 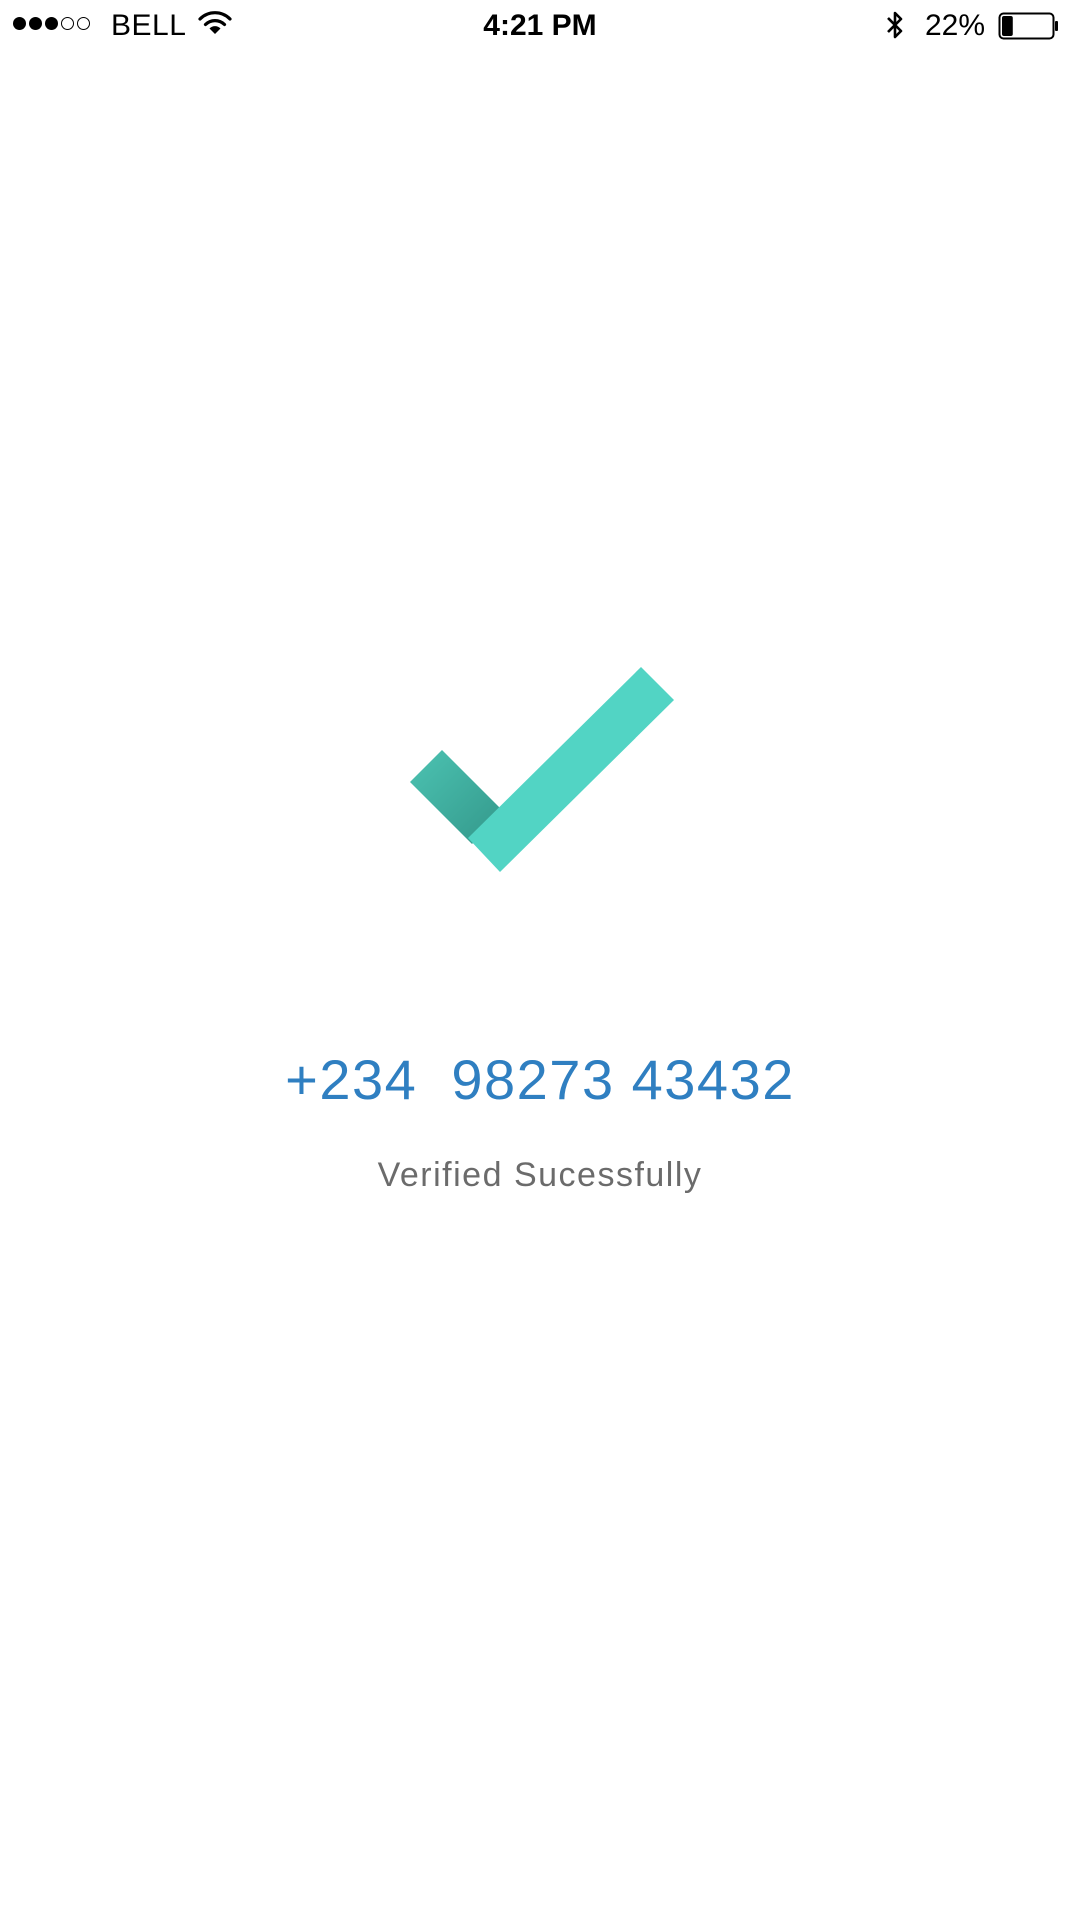 What do you see at coordinates (1028, 26) in the screenshot?
I see `battery-icon` at bounding box center [1028, 26].